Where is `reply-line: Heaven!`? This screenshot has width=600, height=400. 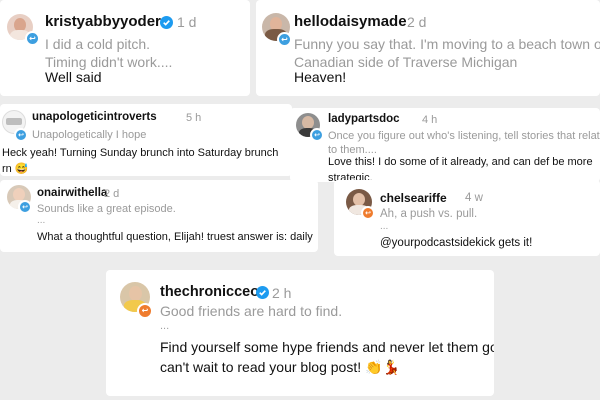
reply-line: Heaven! is located at coordinates (320, 77).